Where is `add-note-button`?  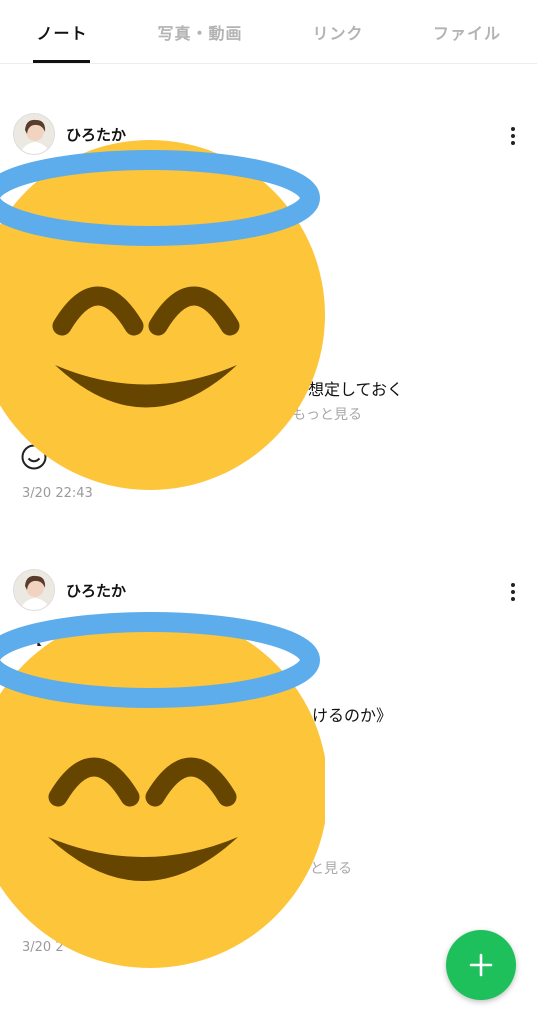
add-note-button is located at coordinates (481, 965).